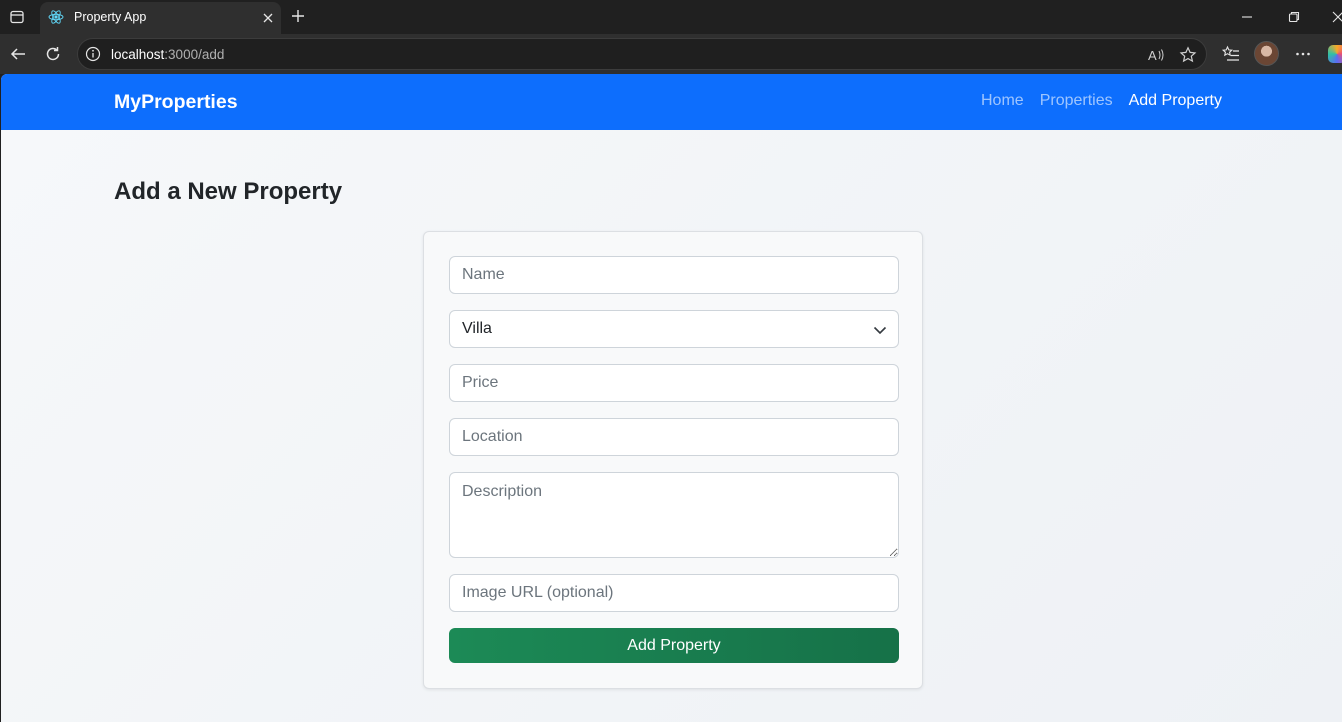  What do you see at coordinates (1231, 54) in the screenshot?
I see `favorites-list-icon` at bounding box center [1231, 54].